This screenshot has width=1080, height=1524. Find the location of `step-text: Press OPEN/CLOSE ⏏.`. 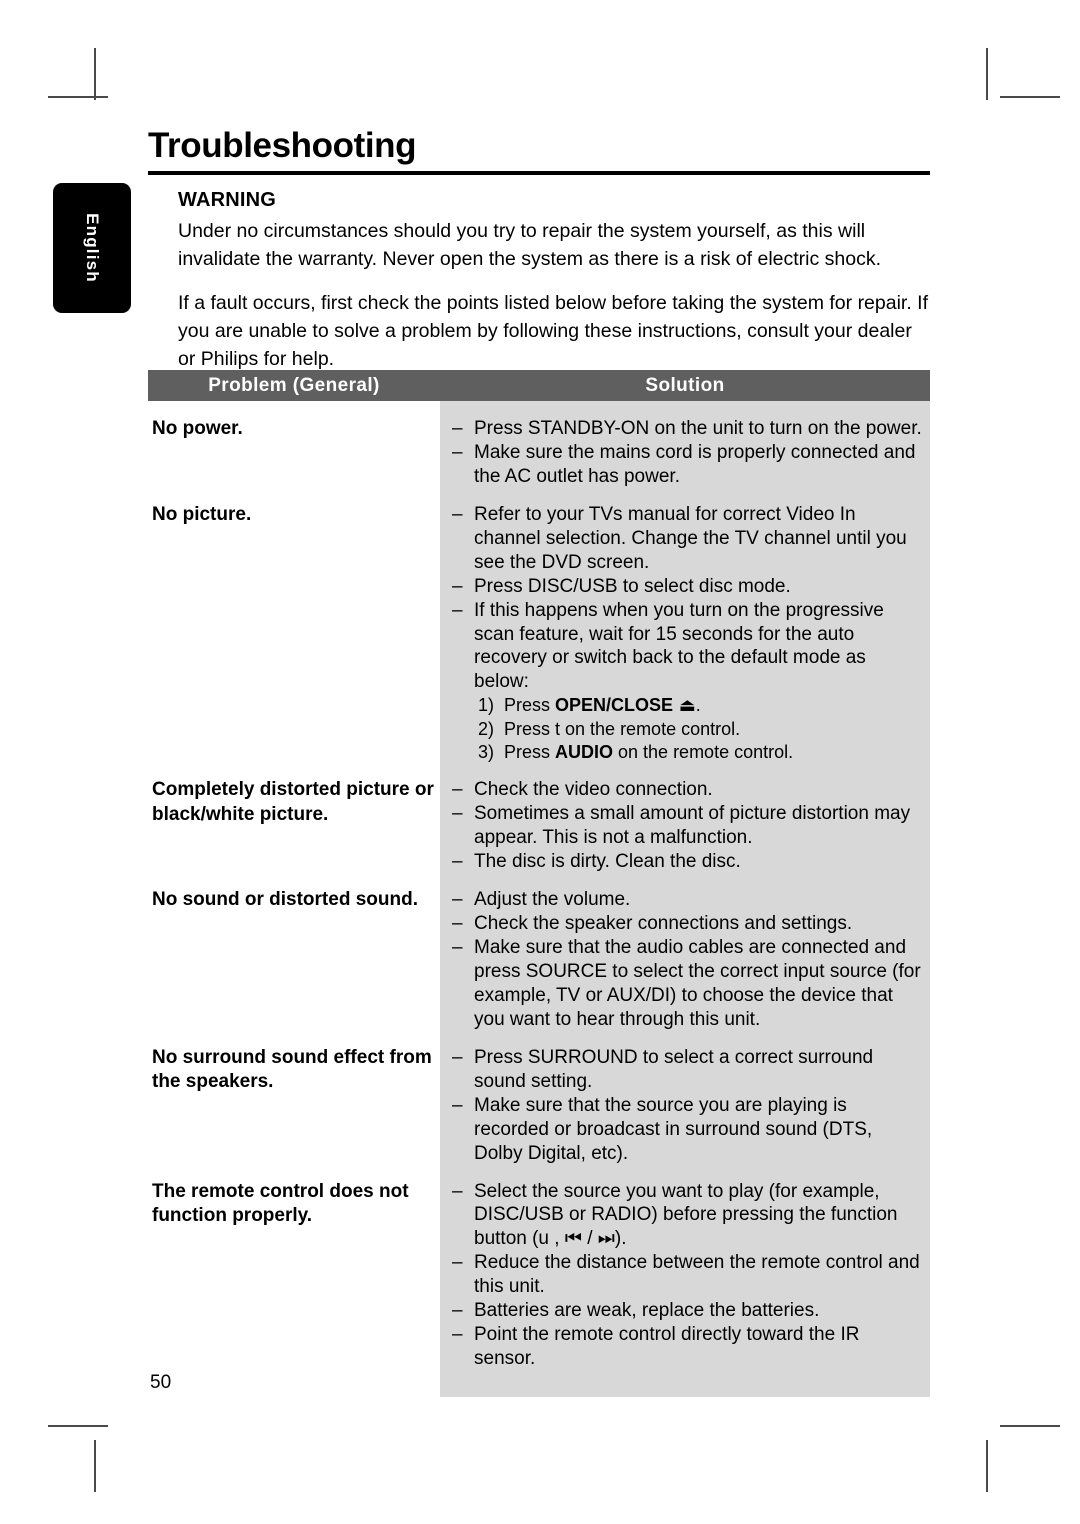

step-text: Press OPEN/CLOSE ⏏. is located at coordinates (602, 706).